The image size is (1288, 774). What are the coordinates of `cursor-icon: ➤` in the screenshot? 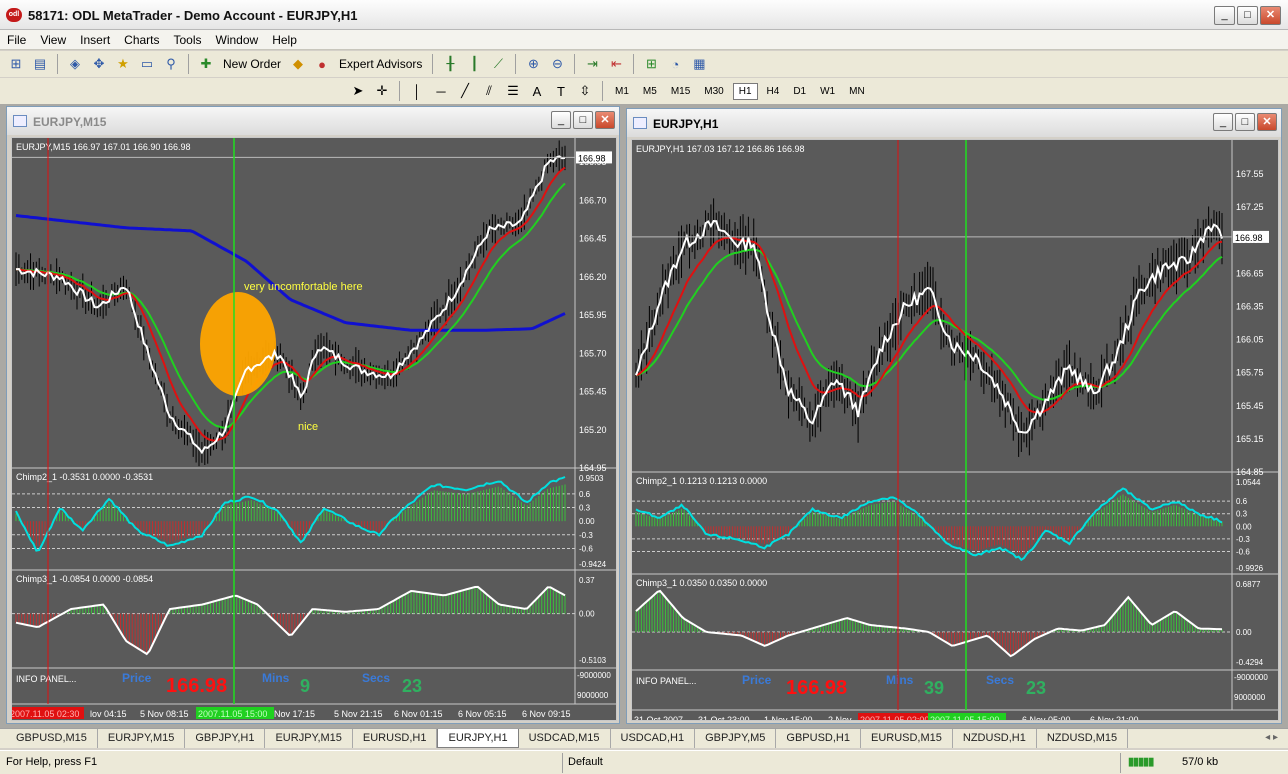 It's located at (358, 91).